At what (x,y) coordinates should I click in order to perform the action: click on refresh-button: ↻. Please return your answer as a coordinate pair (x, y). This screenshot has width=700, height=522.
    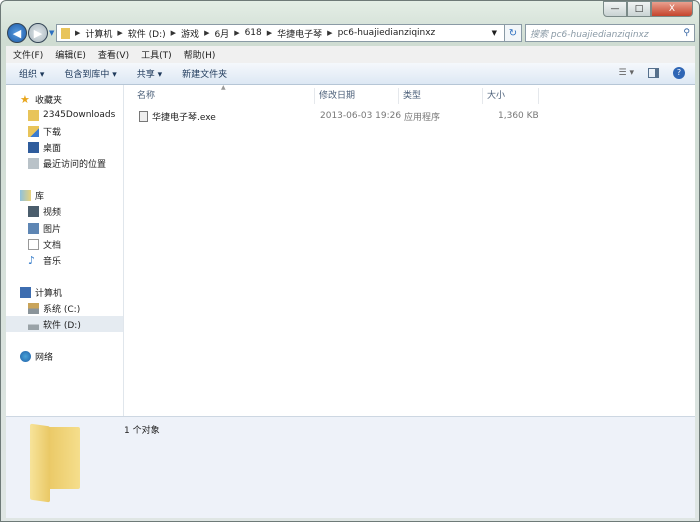
    Looking at the image, I should click on (513, 33).